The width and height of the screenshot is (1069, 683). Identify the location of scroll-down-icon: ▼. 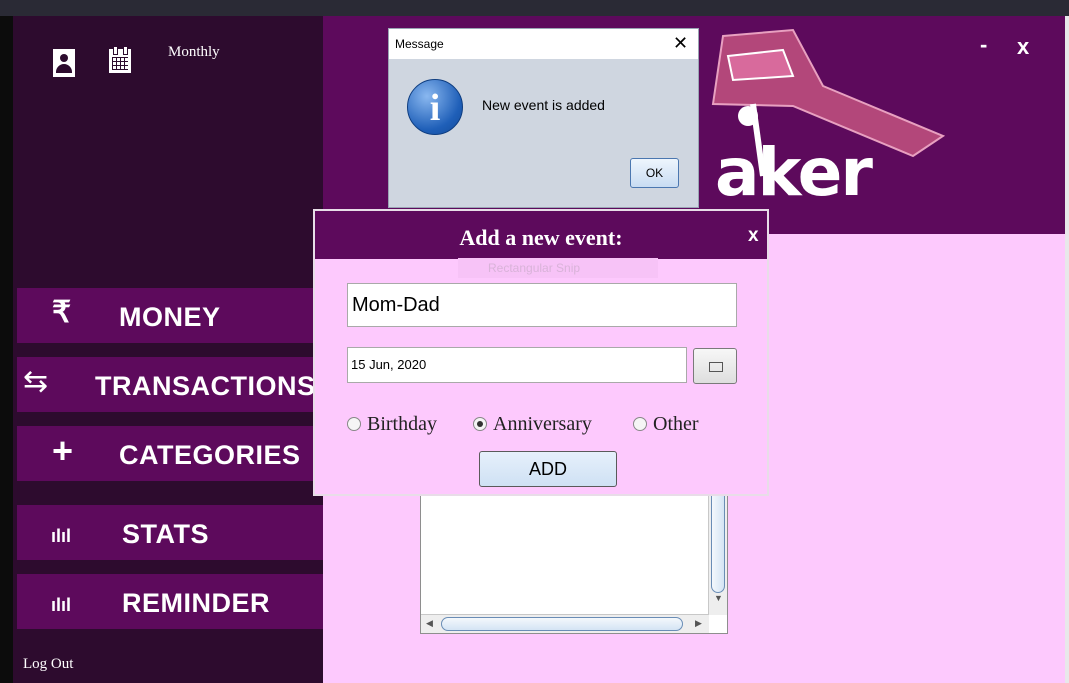
(718, 598).